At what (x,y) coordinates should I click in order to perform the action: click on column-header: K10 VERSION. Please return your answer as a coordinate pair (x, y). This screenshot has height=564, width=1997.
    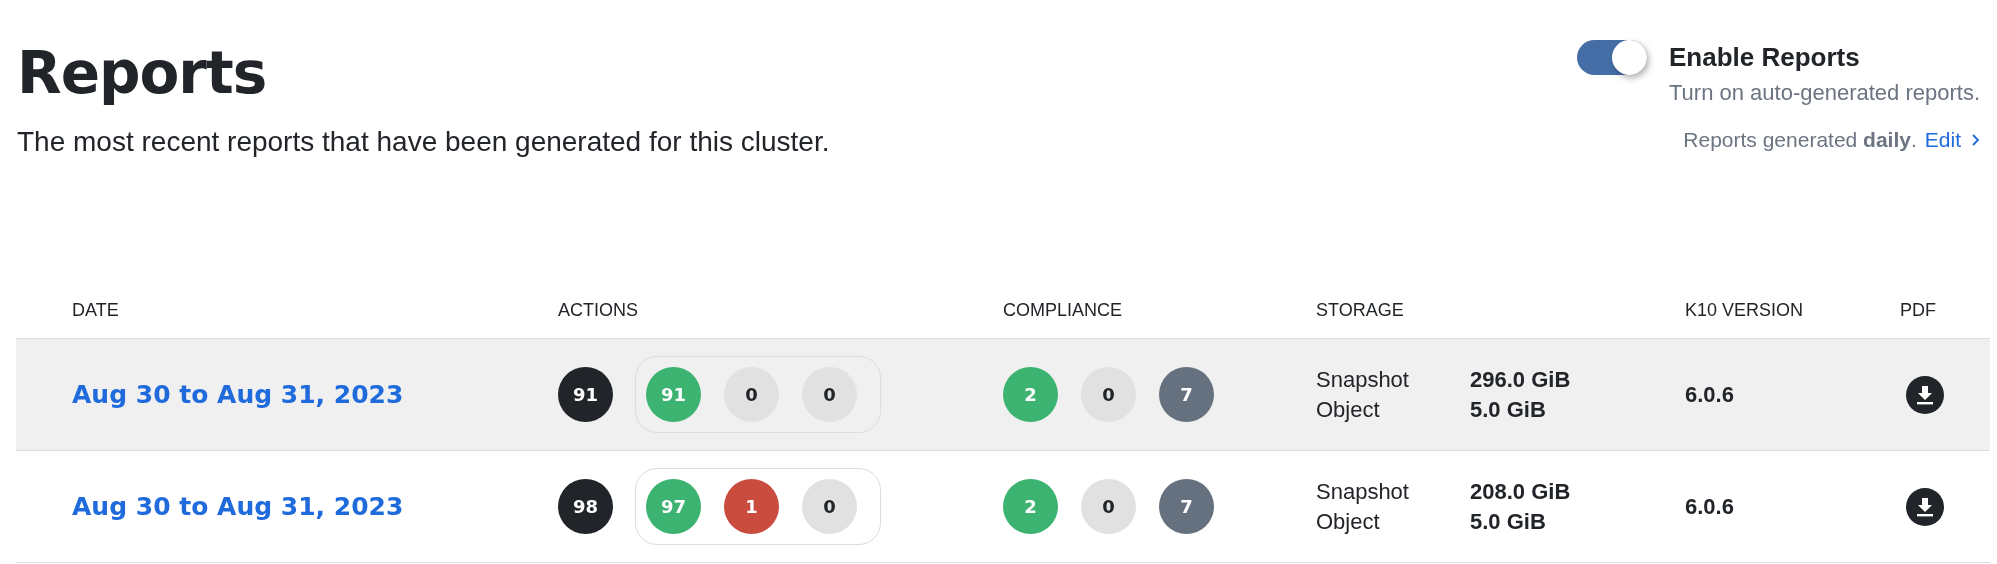
    Looking at the image, I should click on (1745, 310).